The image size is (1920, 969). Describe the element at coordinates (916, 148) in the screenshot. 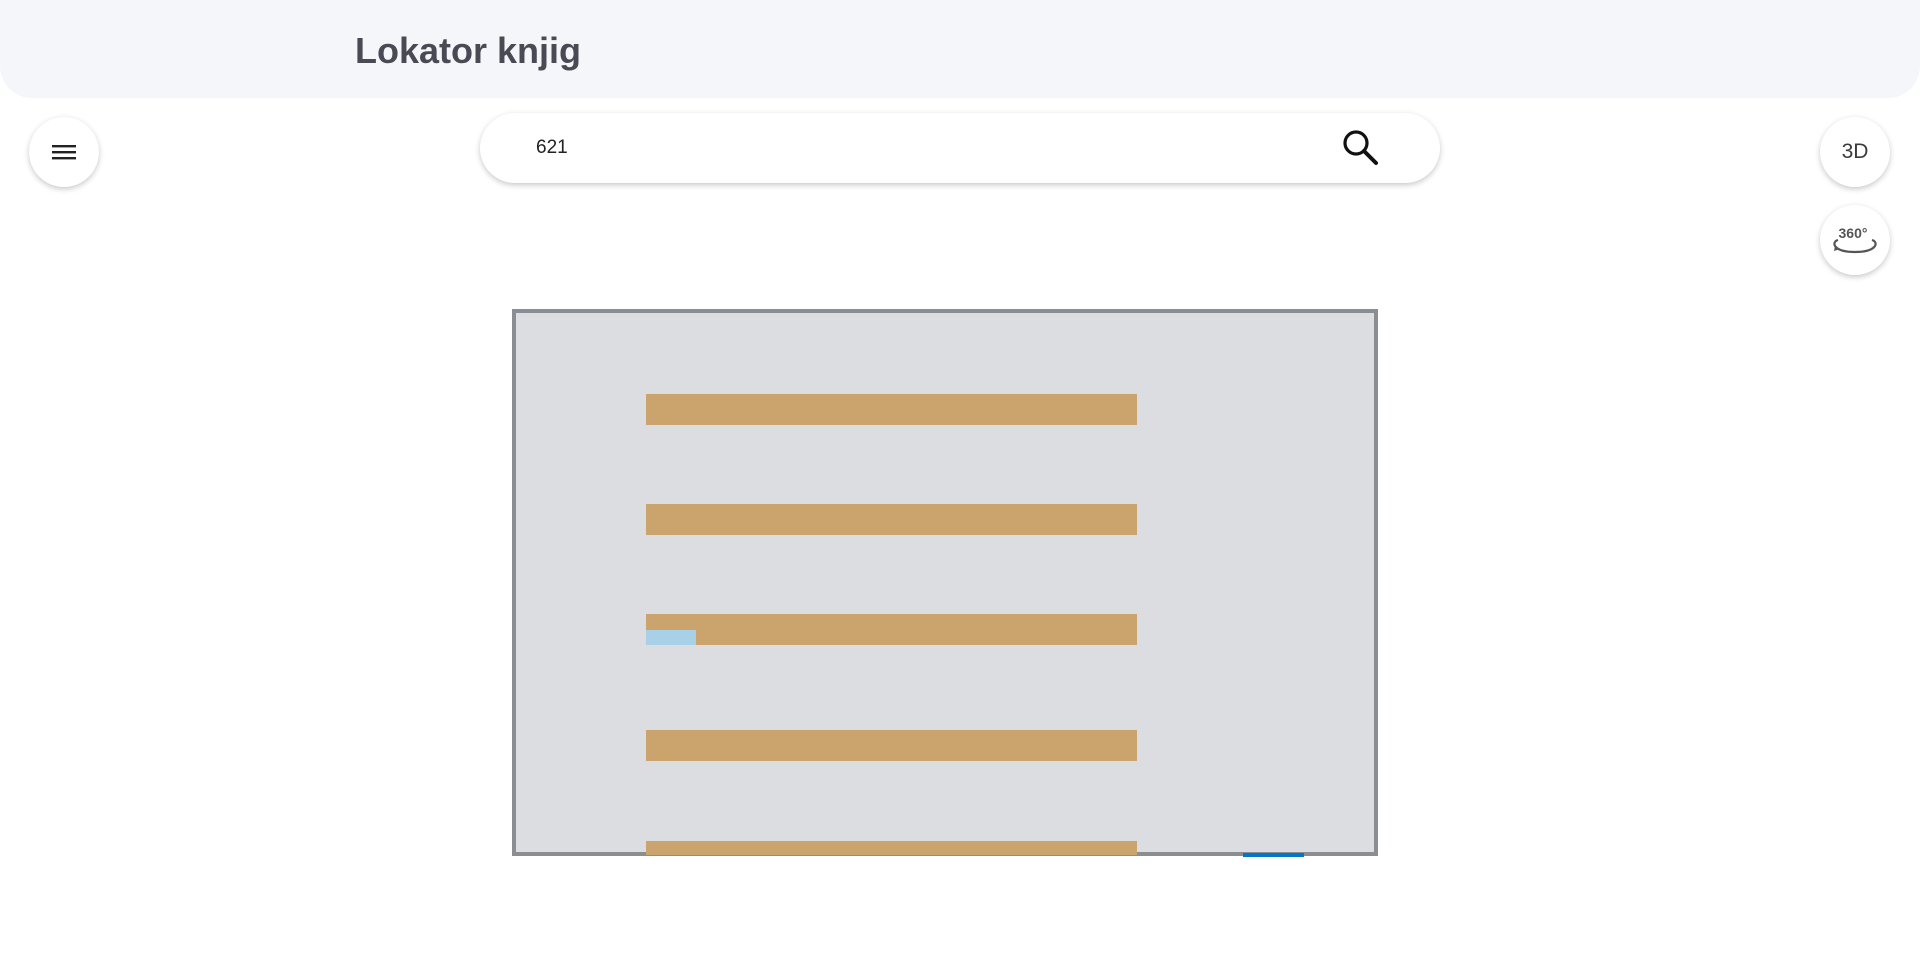

I see `search-input` at that location.